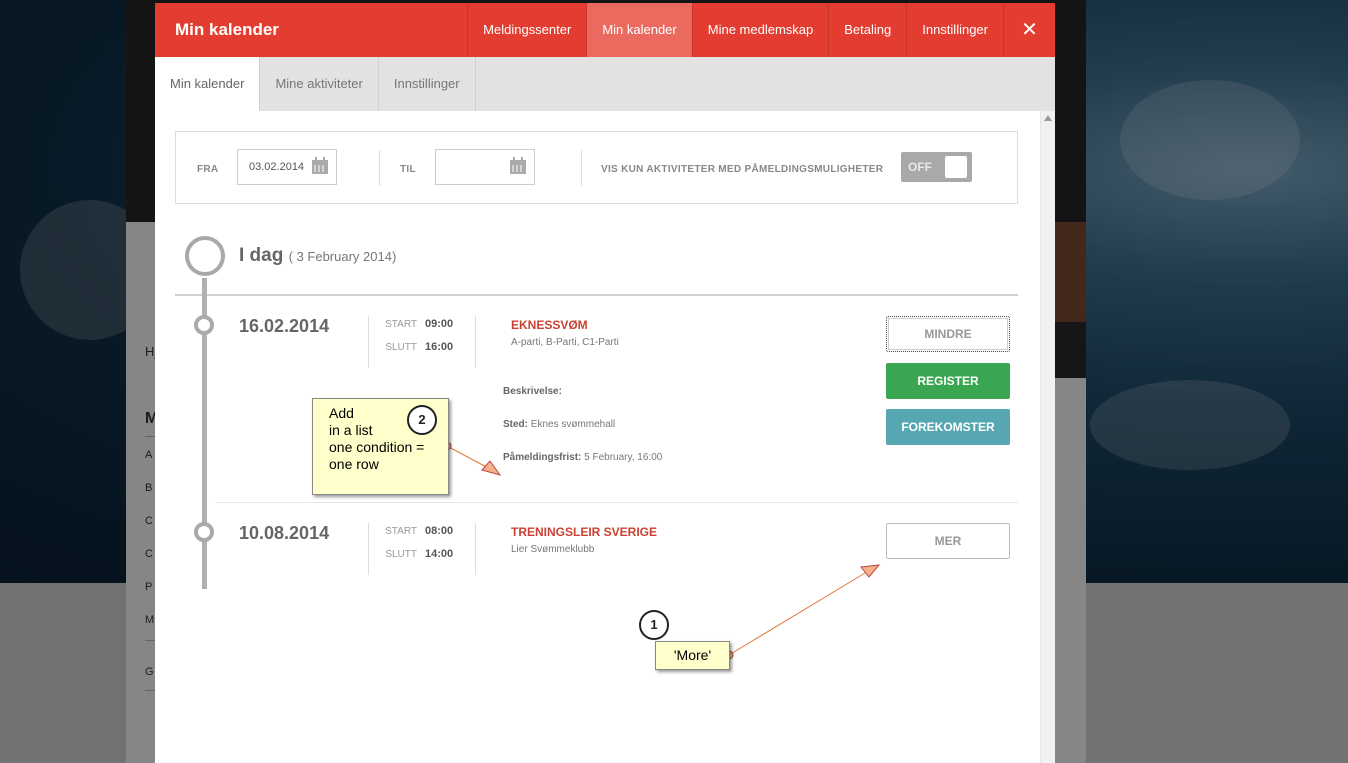  I want to click on nav-mine-medlemskap: Mine medlemskap, so click(760, 30).